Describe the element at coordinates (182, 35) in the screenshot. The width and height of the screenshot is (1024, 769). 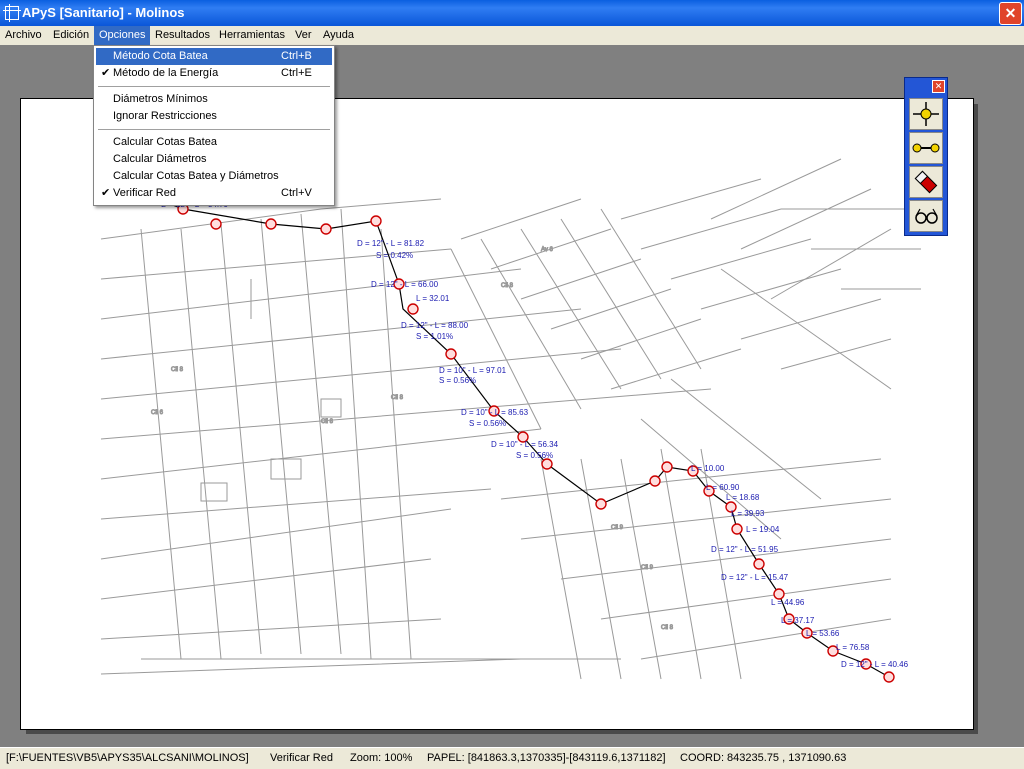
I see `menu-resultados: Resultados` at that location.